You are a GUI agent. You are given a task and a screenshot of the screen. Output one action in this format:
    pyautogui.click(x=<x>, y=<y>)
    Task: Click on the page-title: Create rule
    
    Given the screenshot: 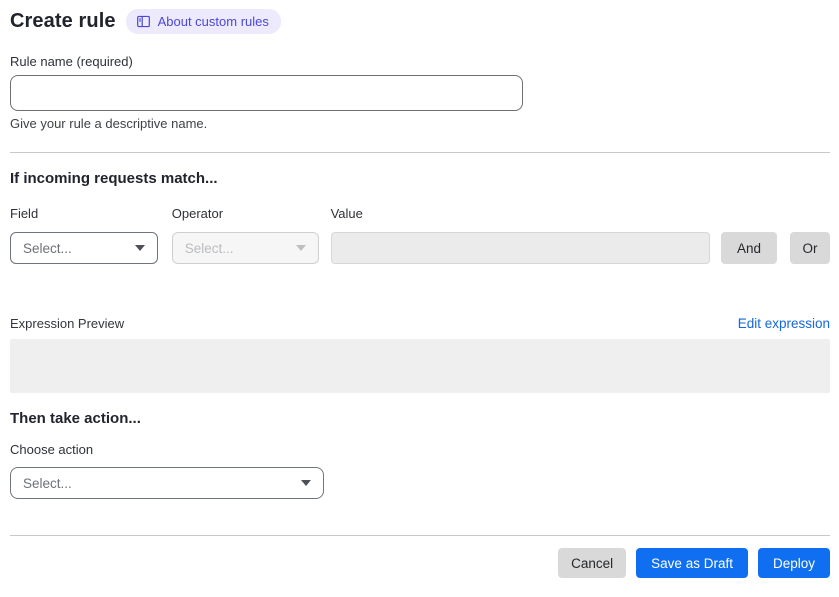 What is the action you would take?
    pyautogui.click(x=63, y=20)
    